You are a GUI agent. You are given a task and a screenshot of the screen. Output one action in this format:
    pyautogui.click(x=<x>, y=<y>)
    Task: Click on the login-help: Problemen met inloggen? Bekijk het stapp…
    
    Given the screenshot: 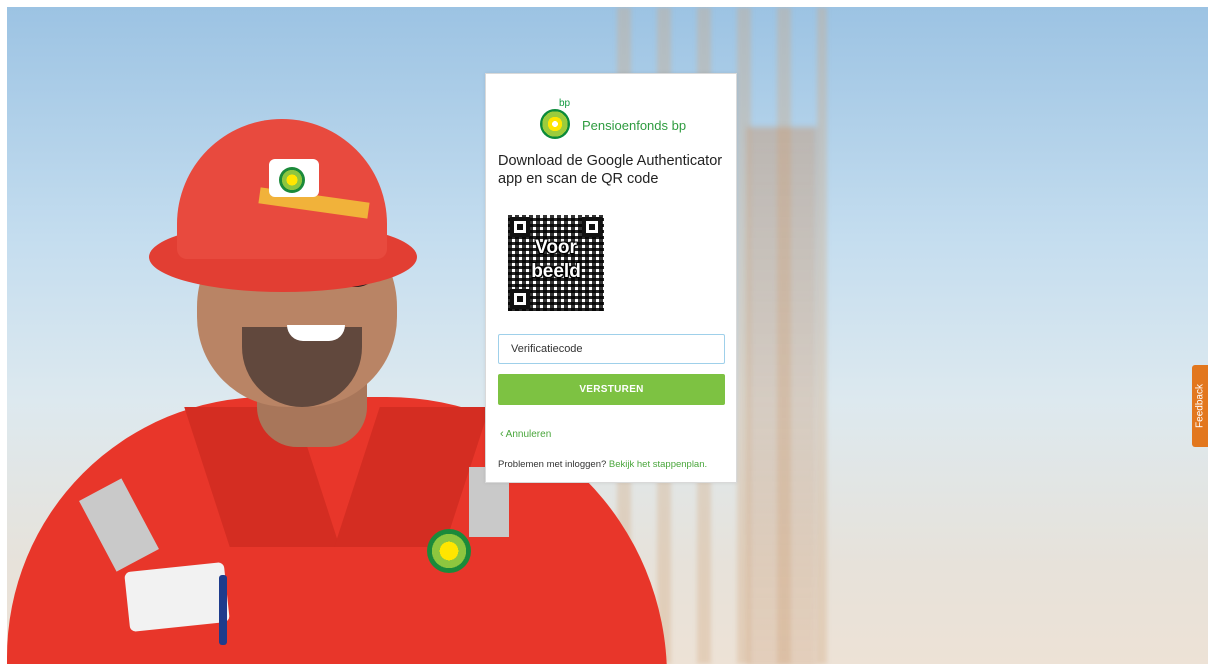 What is the action you would take?
    pyautogui.click(x=614, y=464)
    